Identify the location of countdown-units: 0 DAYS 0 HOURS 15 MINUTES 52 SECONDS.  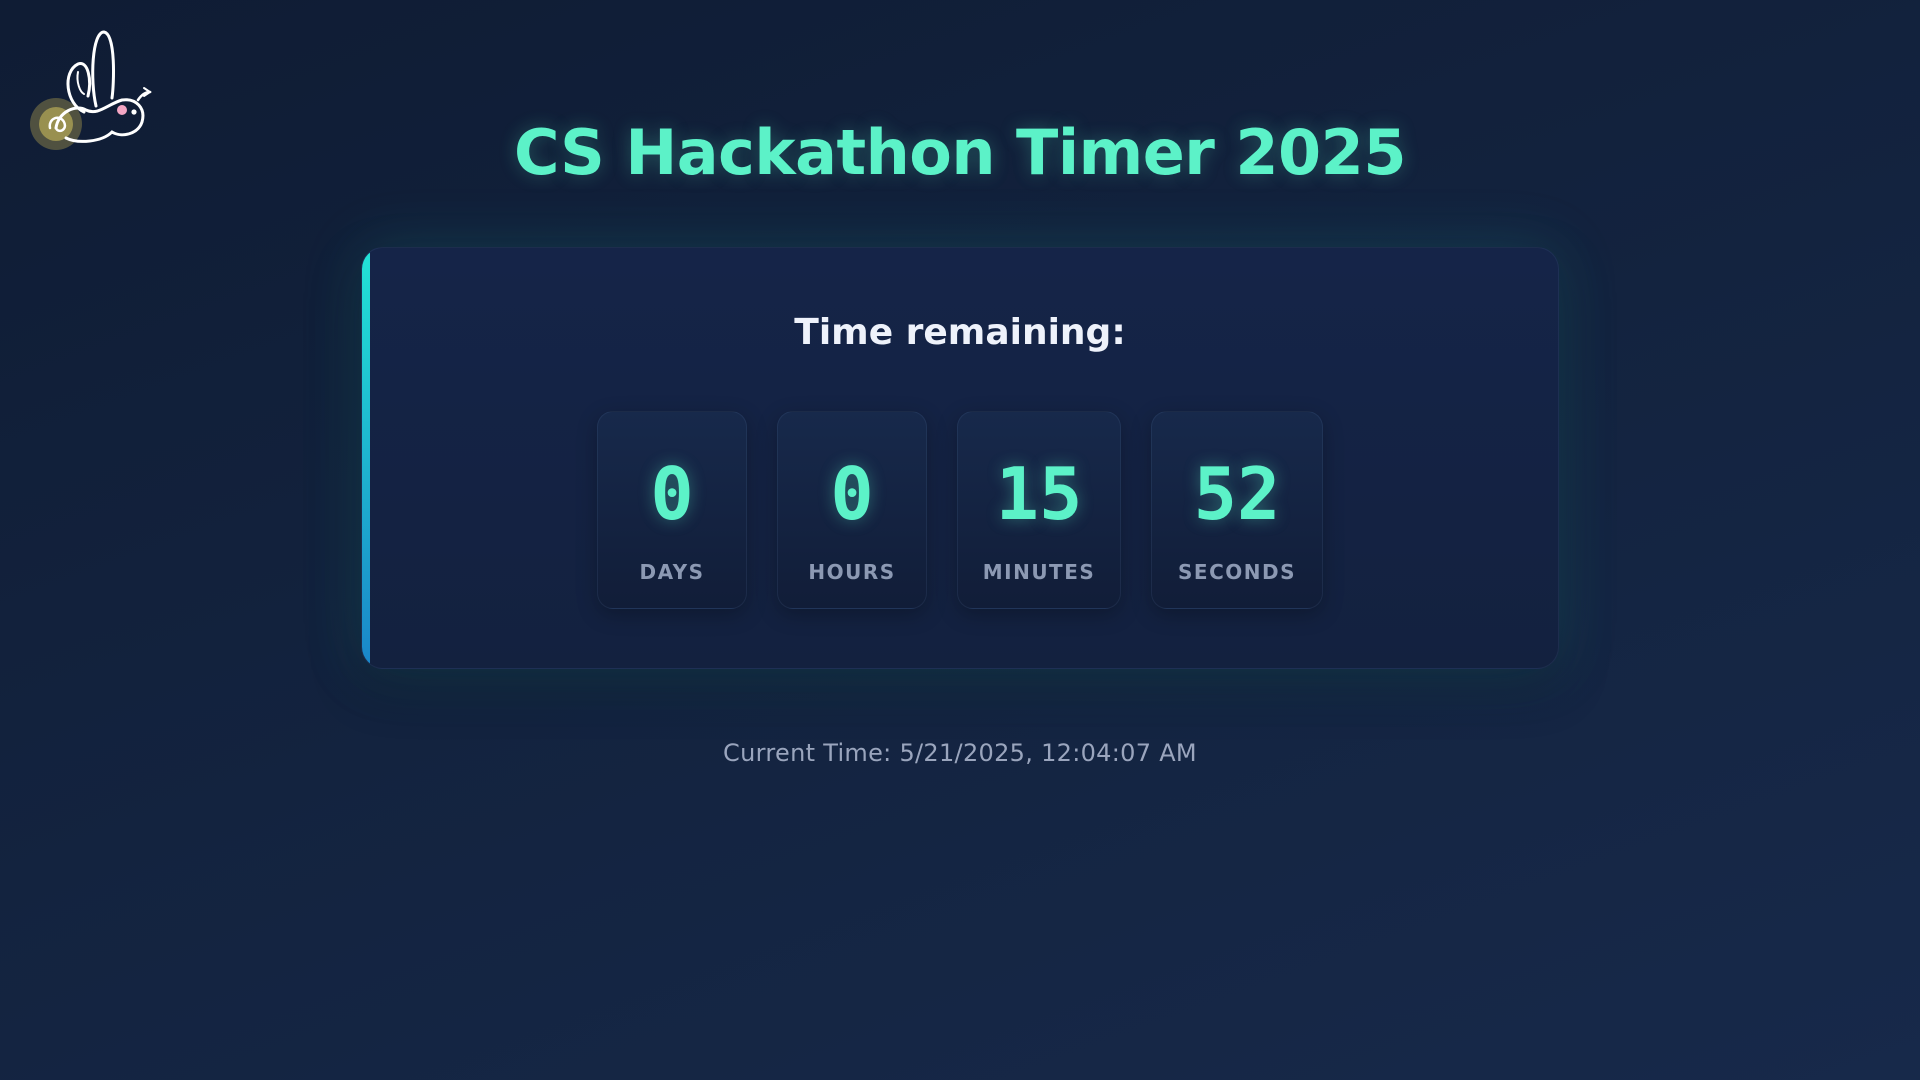
(960, 510).